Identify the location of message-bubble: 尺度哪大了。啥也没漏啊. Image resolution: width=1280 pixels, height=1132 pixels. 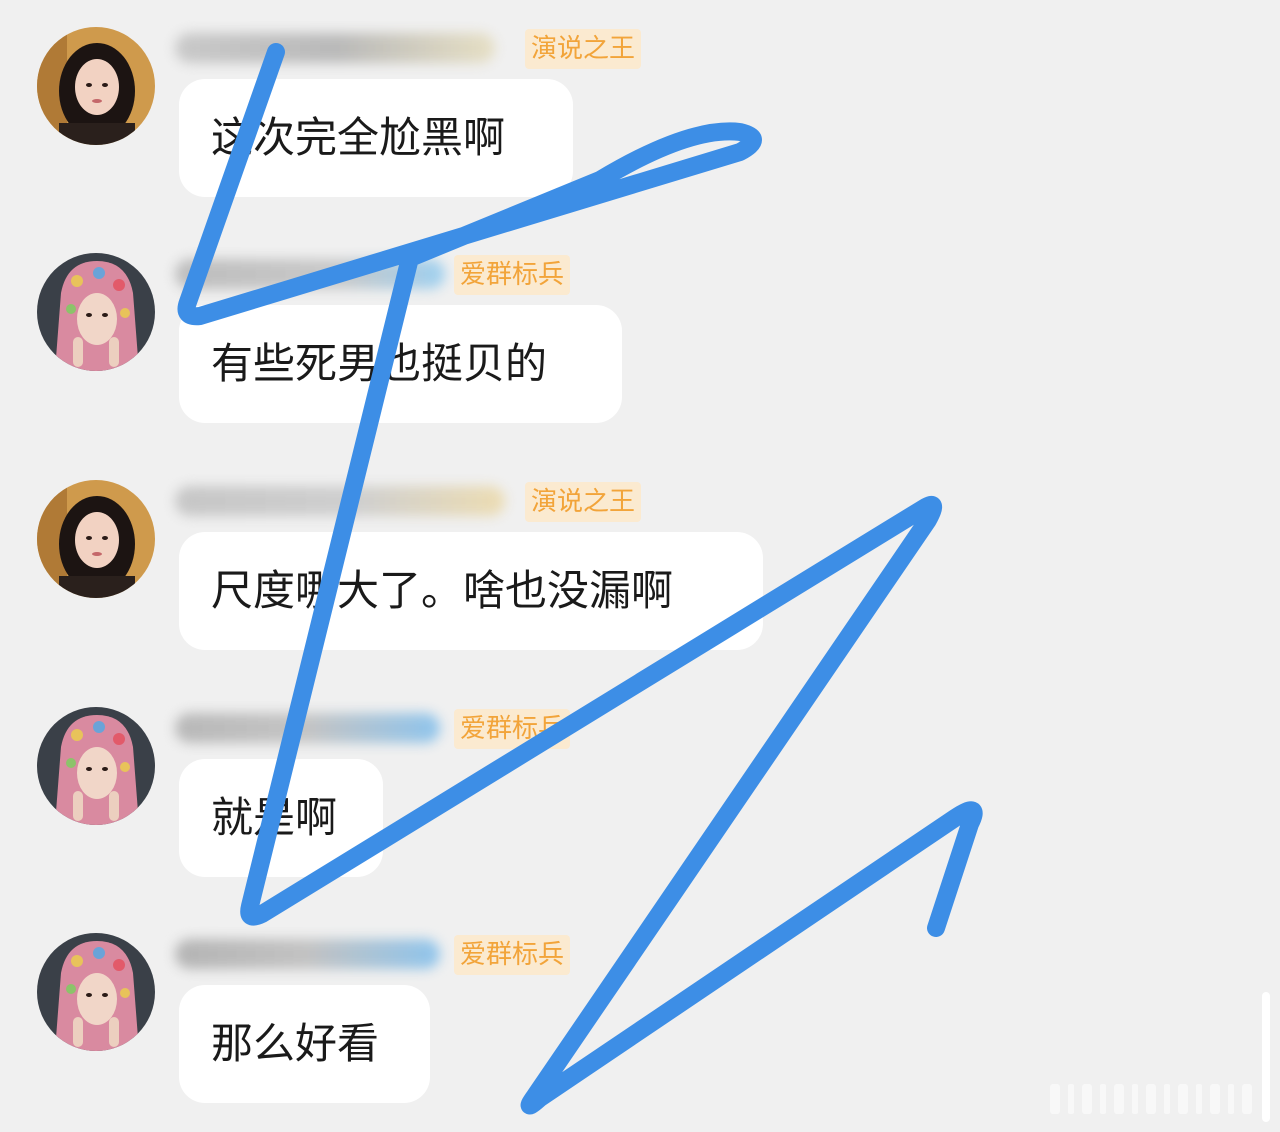
(471, 591).